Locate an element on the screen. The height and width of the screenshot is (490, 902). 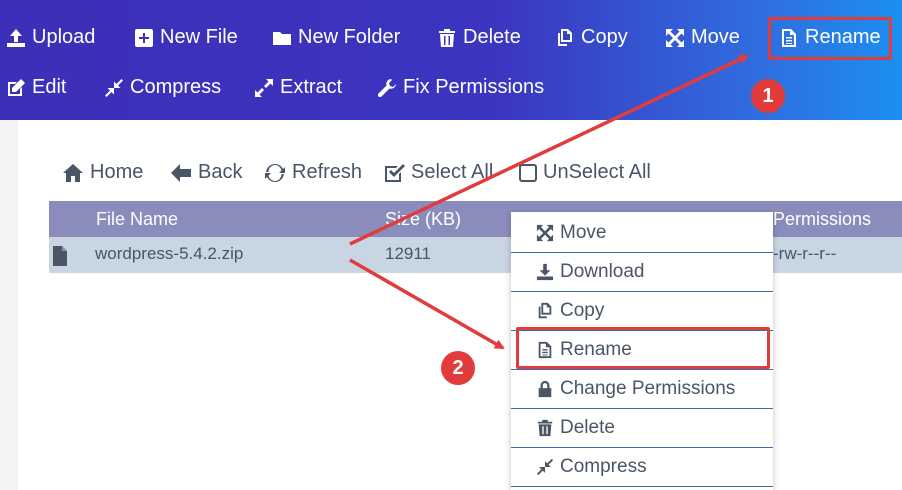
wrench-icon is located at coordinates (387, 88).